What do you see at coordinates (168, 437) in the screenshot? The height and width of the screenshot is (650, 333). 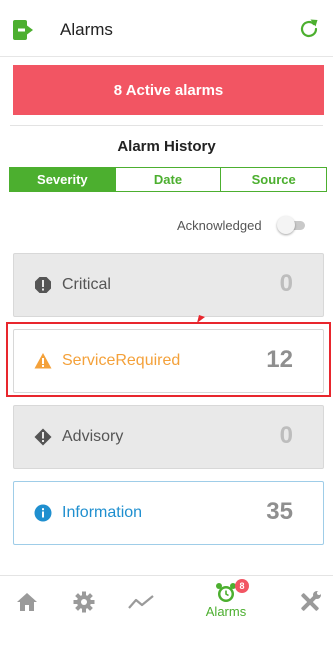 I see `advisory-card: Advisory 0` at bounding box center [168, 437].